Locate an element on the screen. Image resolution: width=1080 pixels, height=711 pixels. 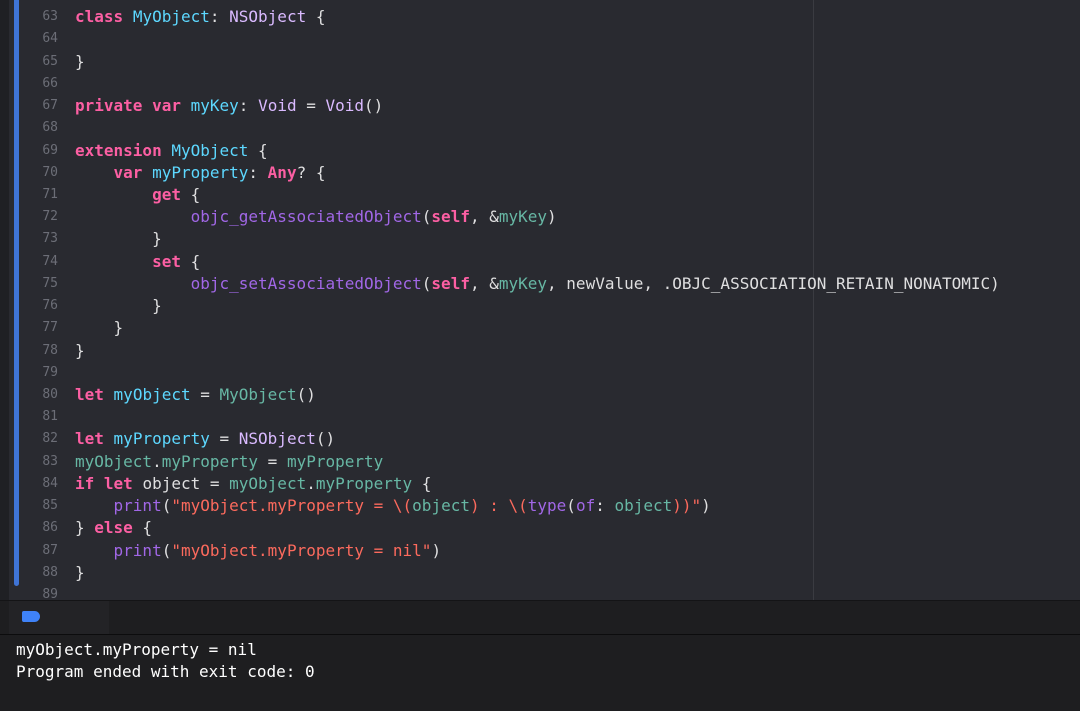
code-text: let myProperty = NSObject() is located at coordinates (205, 439).